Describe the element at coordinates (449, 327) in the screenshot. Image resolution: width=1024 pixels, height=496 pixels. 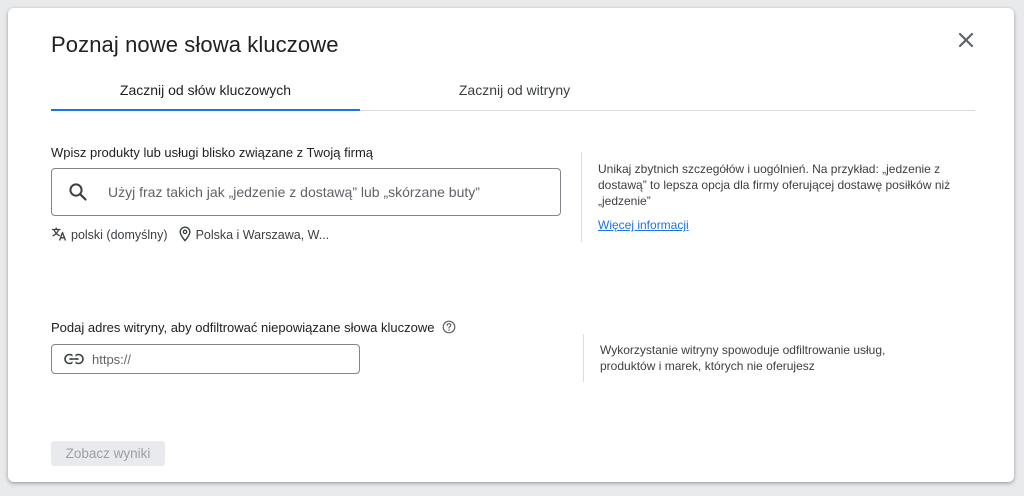
I see `help-icon` at that location.